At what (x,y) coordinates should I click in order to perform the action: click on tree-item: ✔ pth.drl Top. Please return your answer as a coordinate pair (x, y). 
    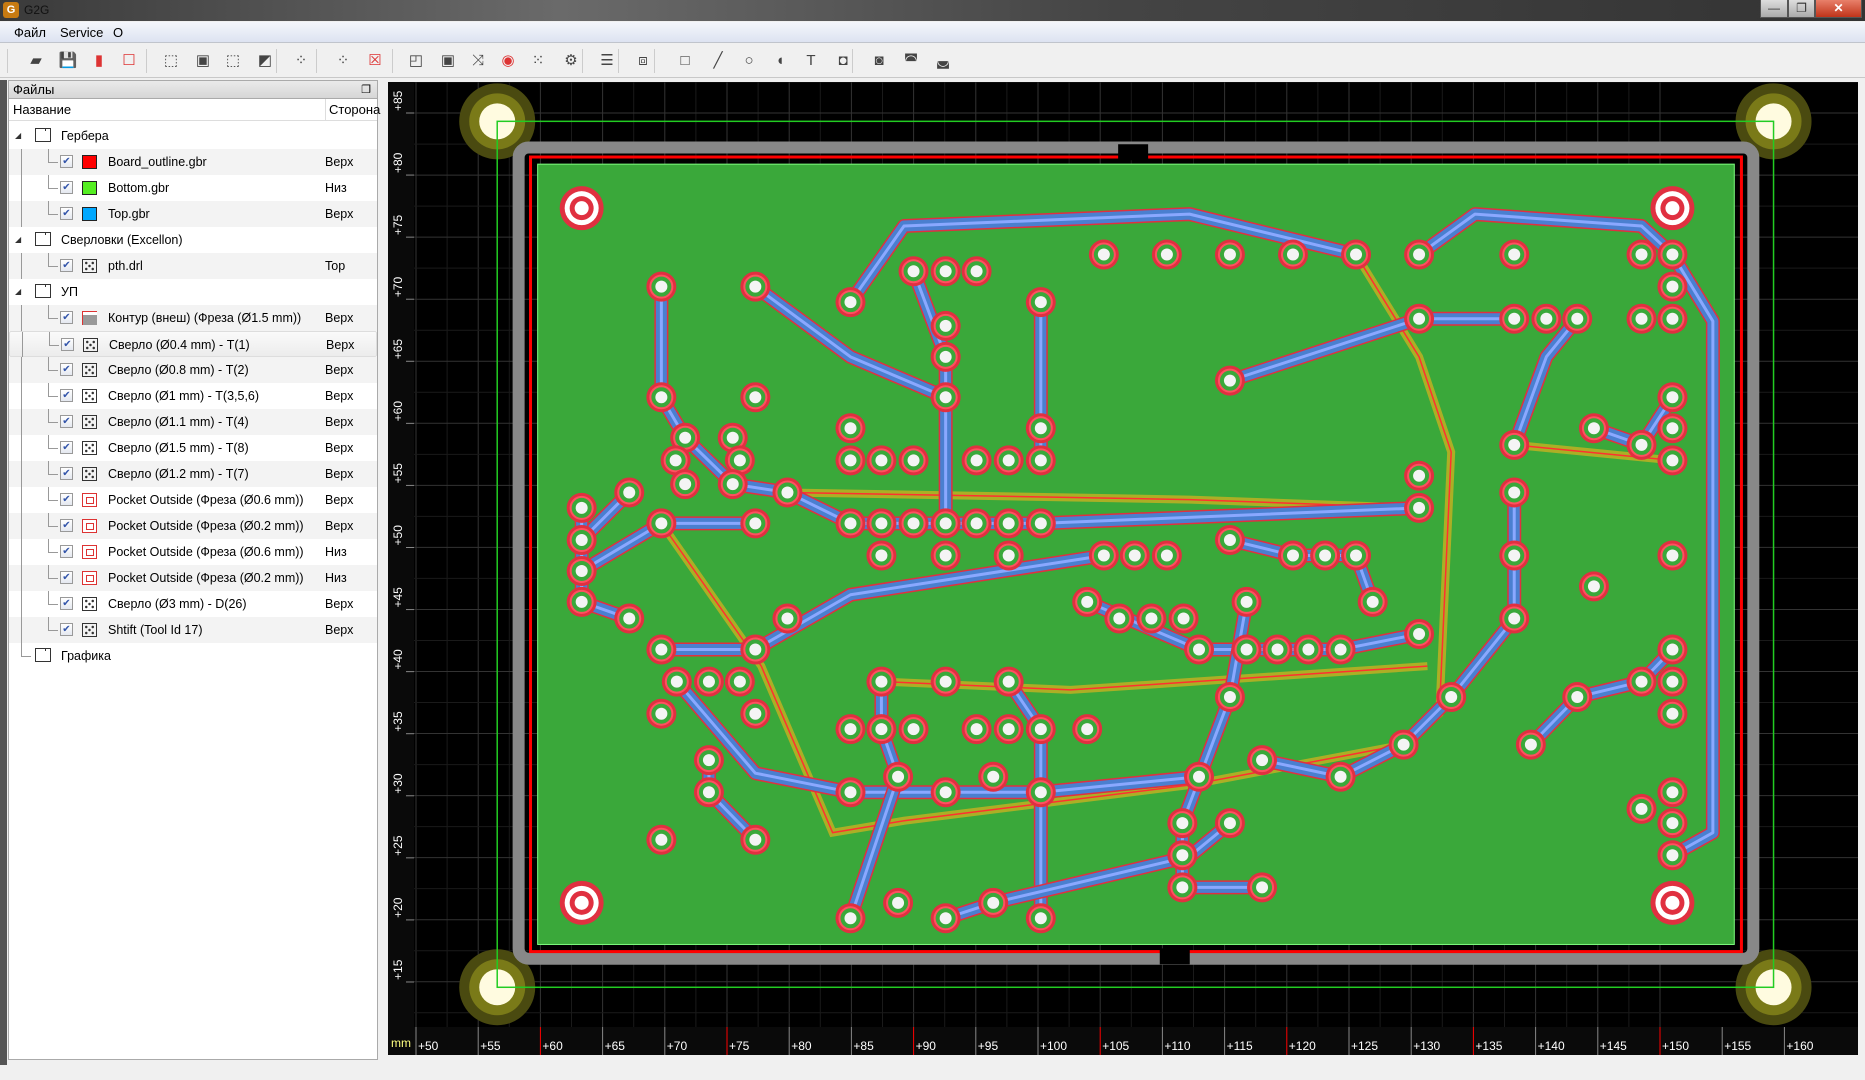
    Looking at the image, I should click on (193, 266).